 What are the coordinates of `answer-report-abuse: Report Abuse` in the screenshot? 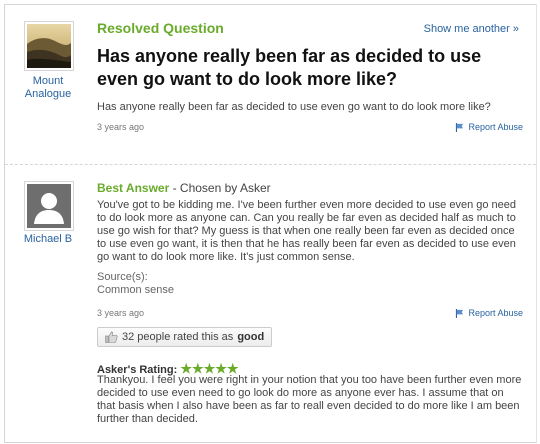 It's located at (489, 313).